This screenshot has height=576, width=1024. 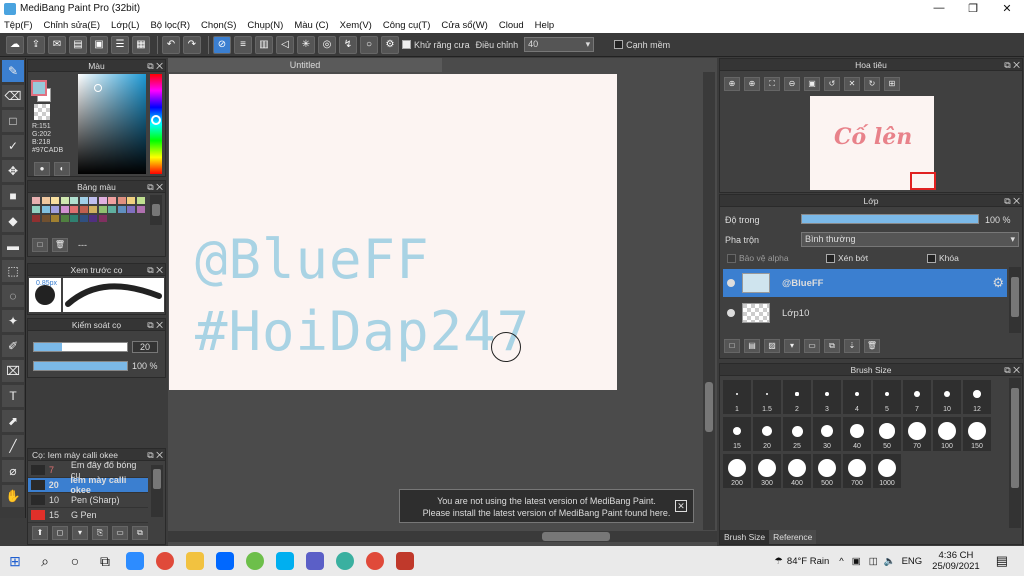 What do you see at coordinates (732, 346) in the screenshot?
I see `new-layer-icon: □` at bounding box center [732, 346].